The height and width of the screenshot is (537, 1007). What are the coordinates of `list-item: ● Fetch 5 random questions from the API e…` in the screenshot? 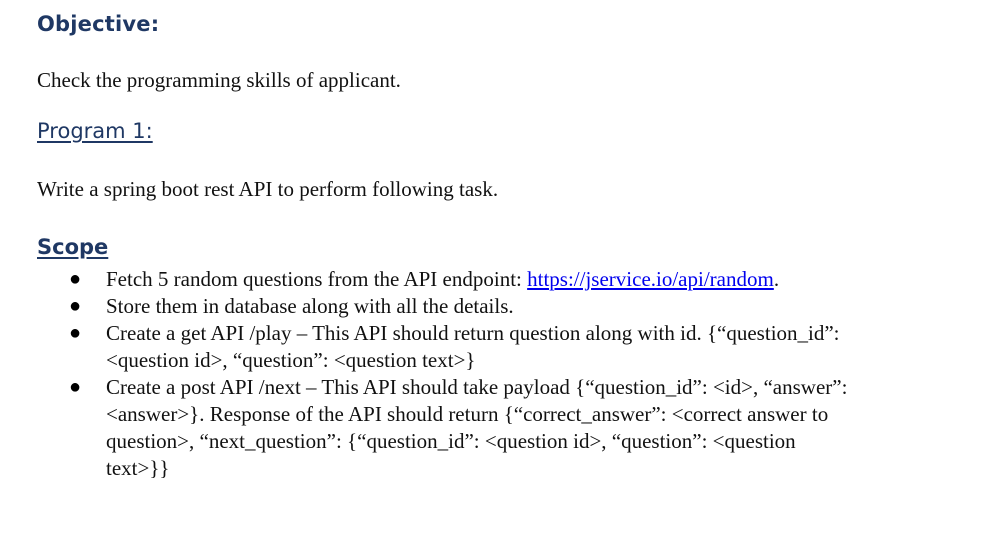 It's located at (486, 279).